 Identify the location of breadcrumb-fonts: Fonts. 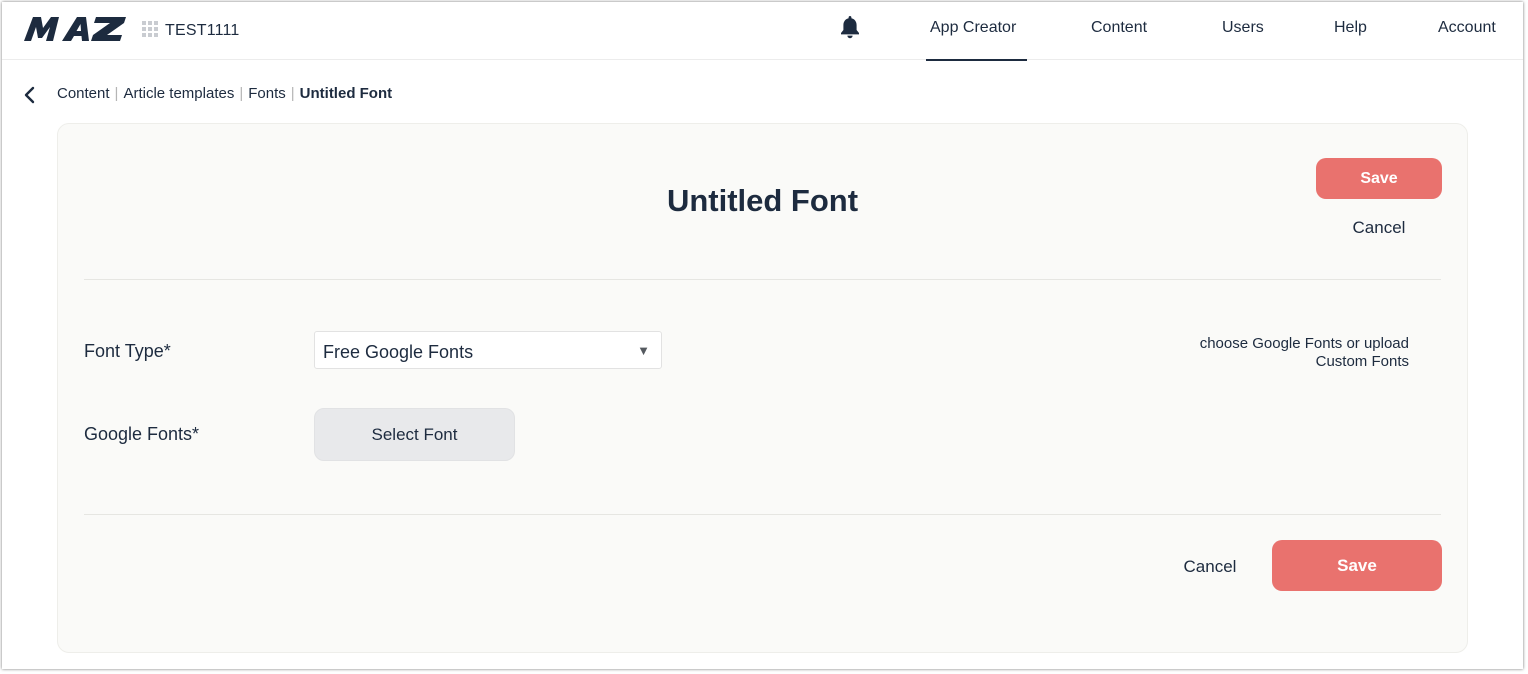
(267, 93).